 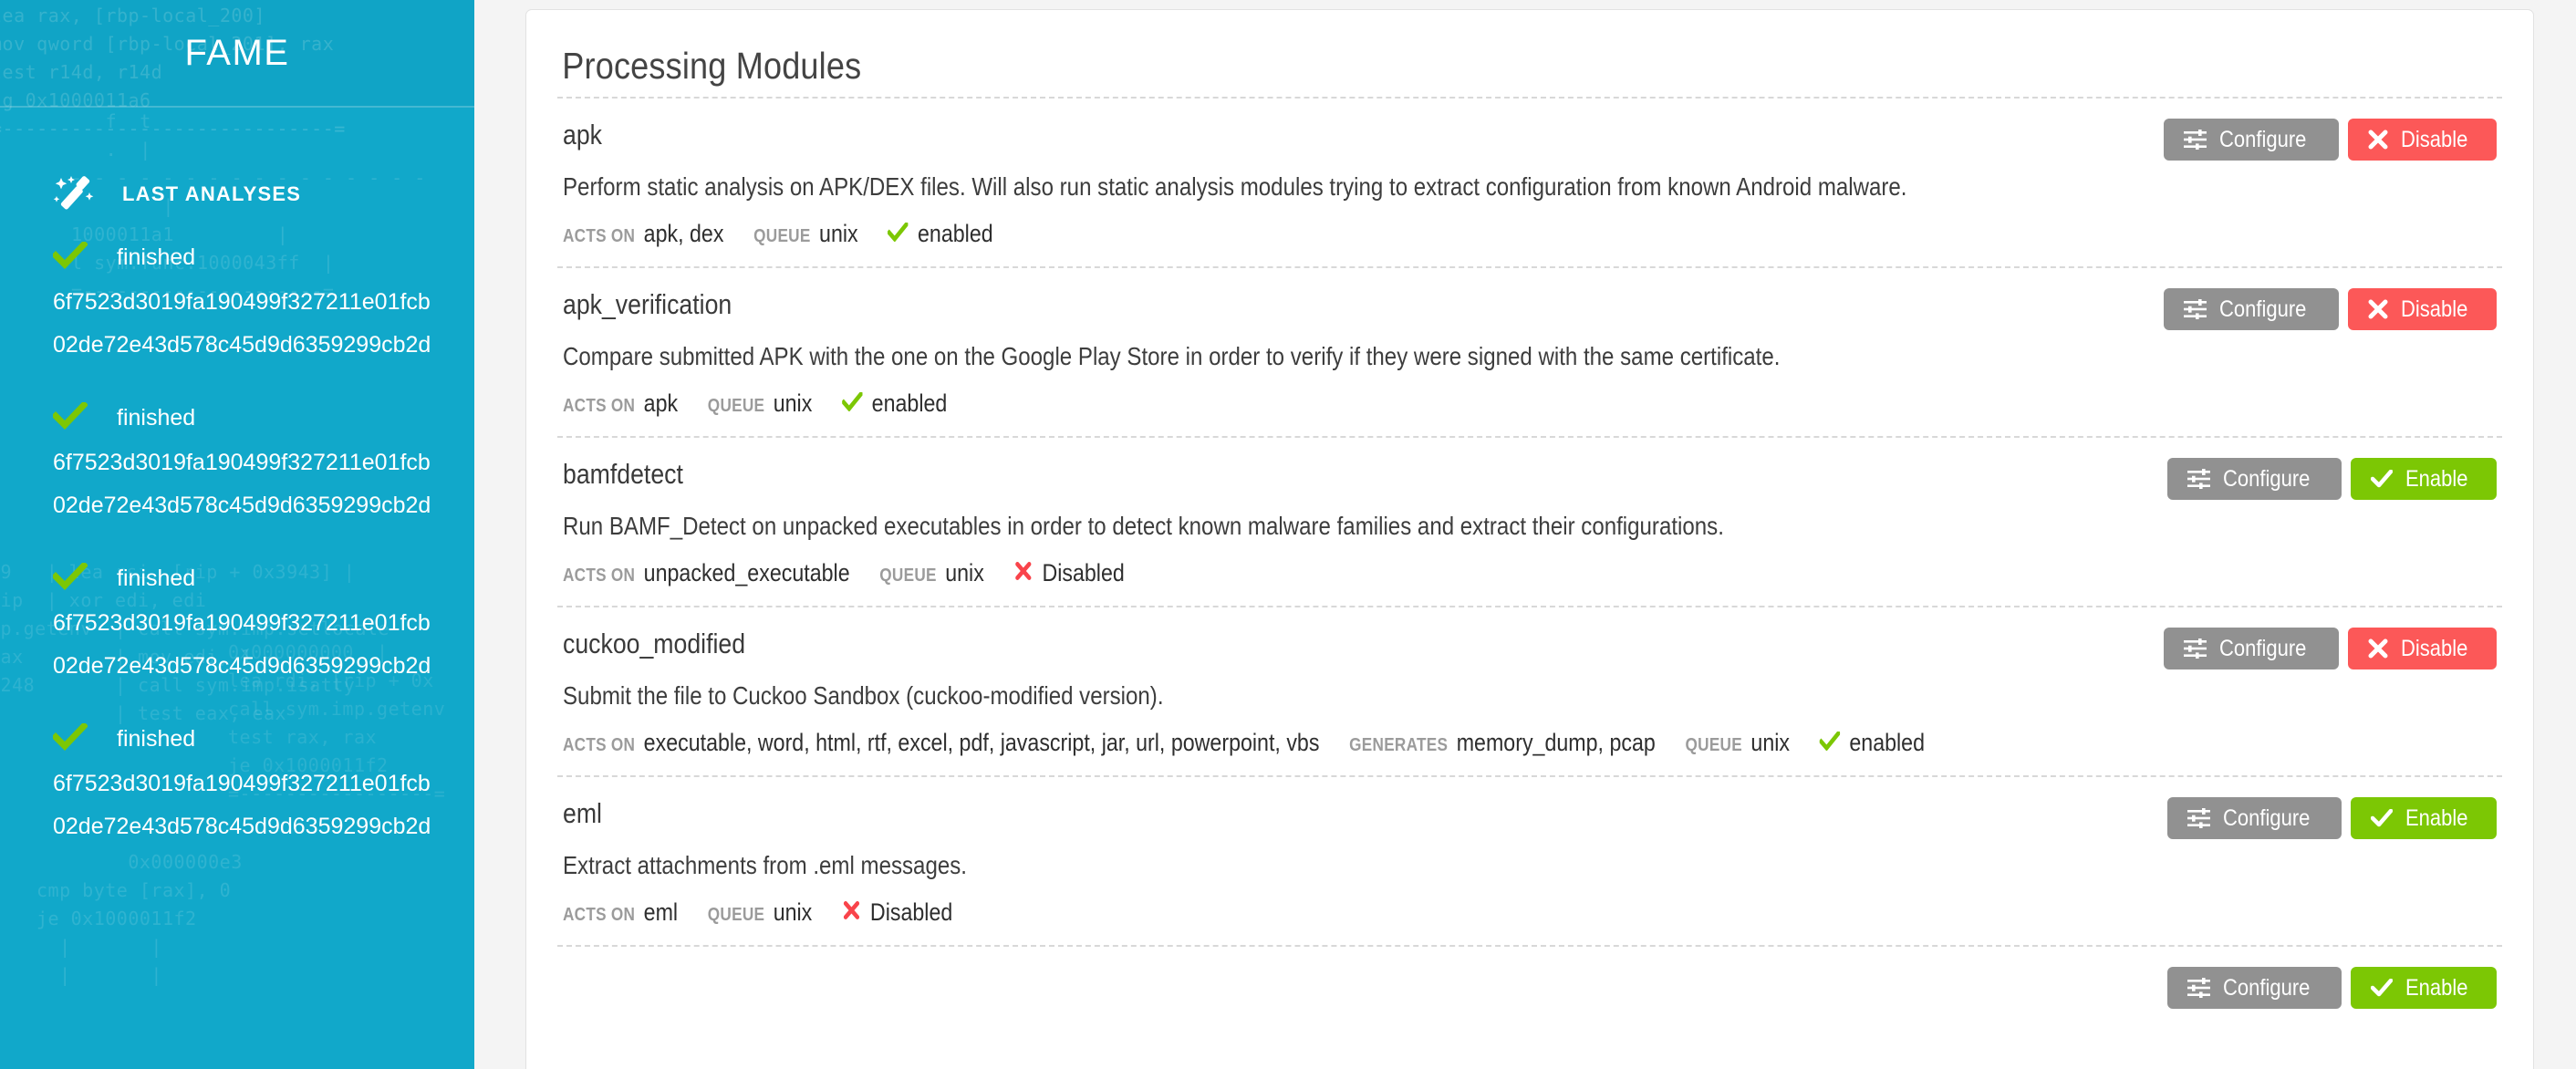 What do you see at coordinates (78, 194) in the screenshot?
I see `magic-wand-icon` at bounding box center [78, 194].